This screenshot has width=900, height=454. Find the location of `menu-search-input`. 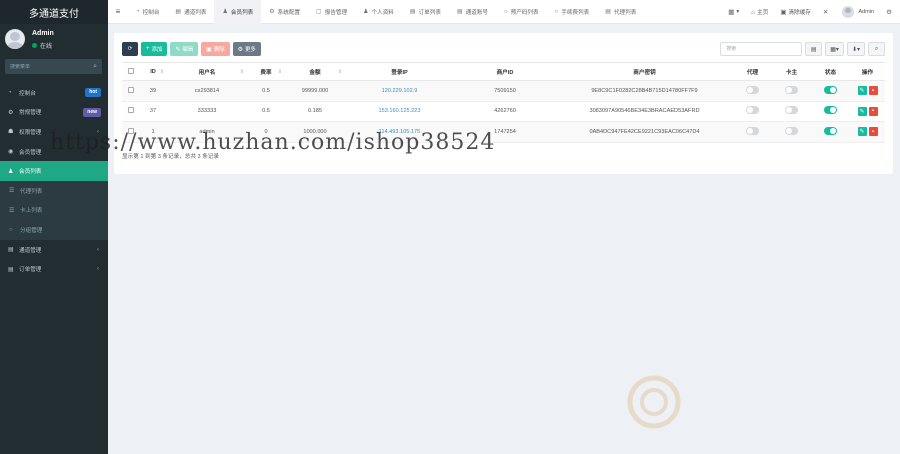

menu-search-input is located at coordinates (49, 66).